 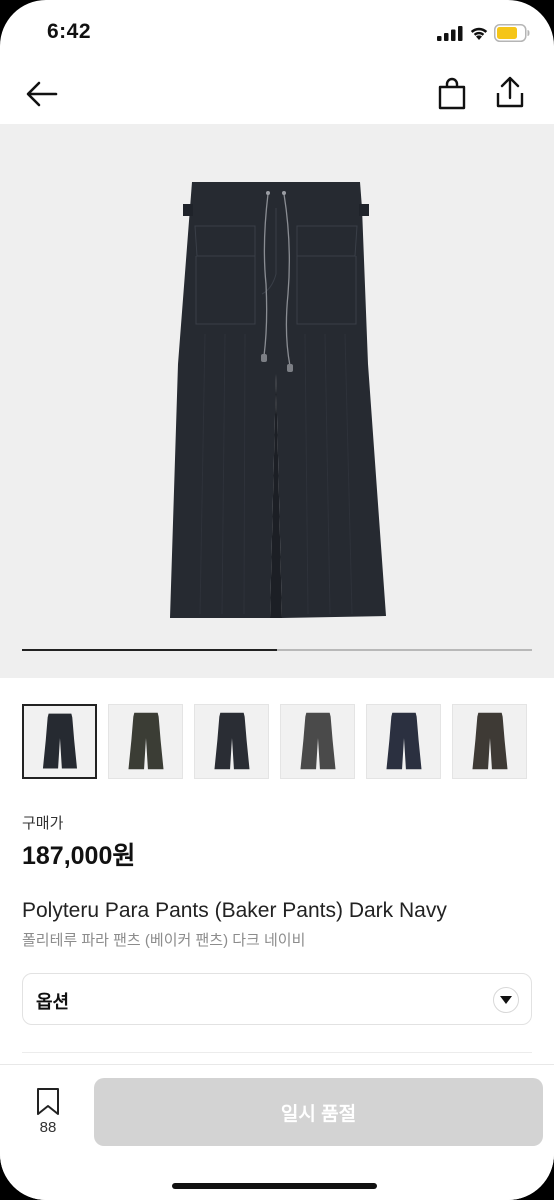 I want to click on bookmark-count: 88, so click(x=48, y=1127).